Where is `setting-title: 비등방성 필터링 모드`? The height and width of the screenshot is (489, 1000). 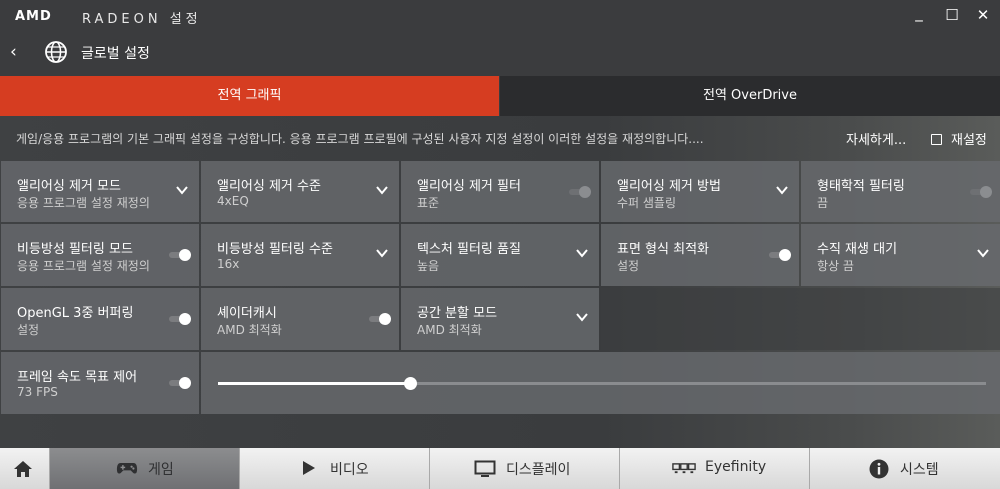
setting-title: 비등방성 필터링 모드 is located at coordinates (75, 249).